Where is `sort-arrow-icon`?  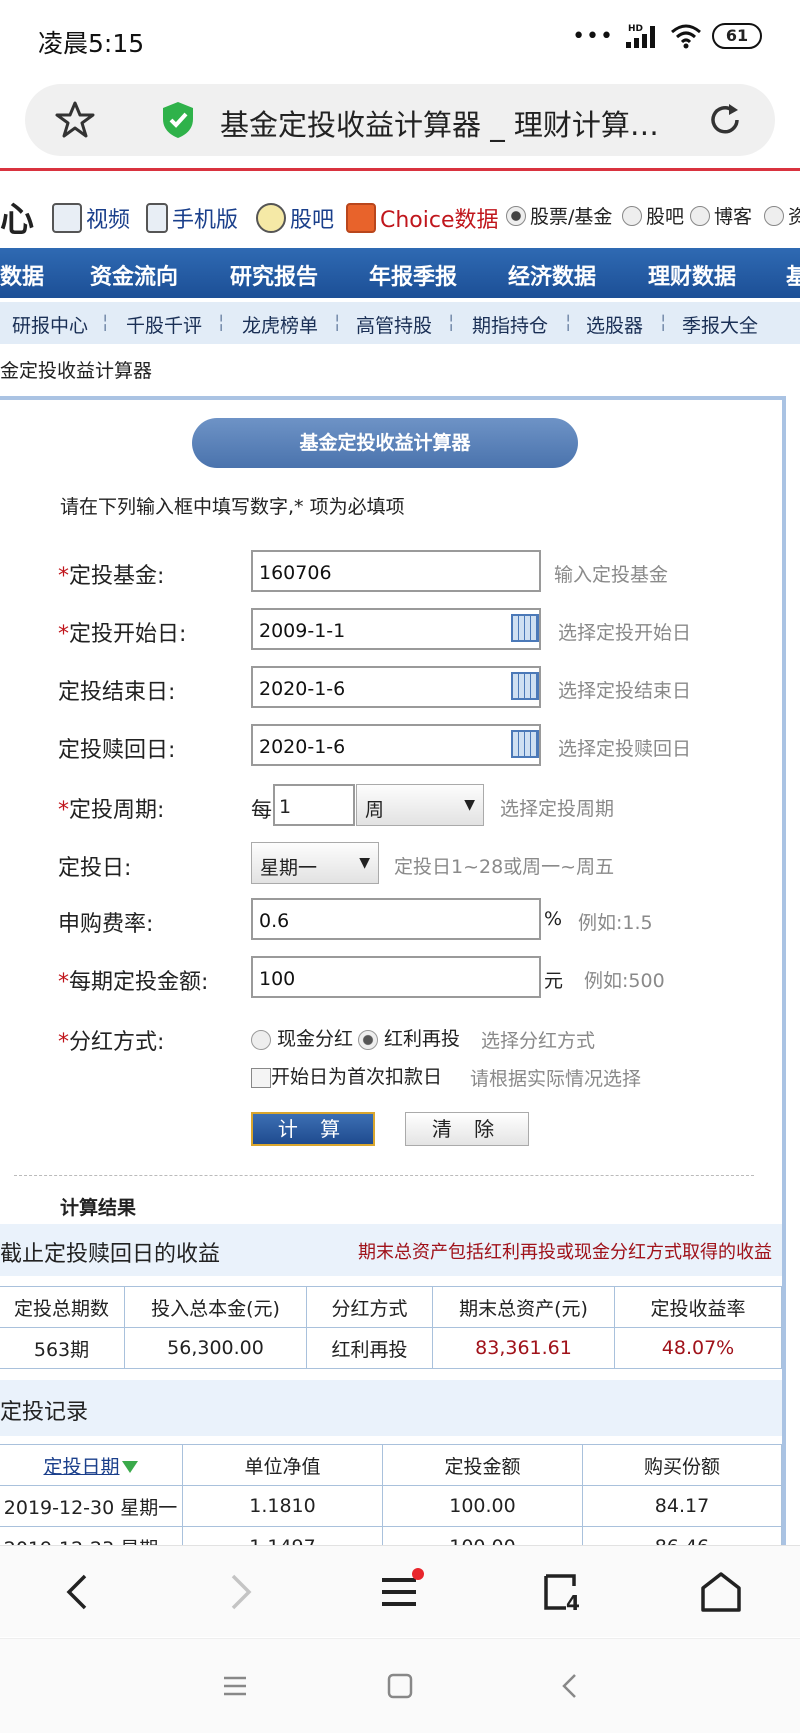
sort-arrow-icon is located at coordinates (129, 1467).